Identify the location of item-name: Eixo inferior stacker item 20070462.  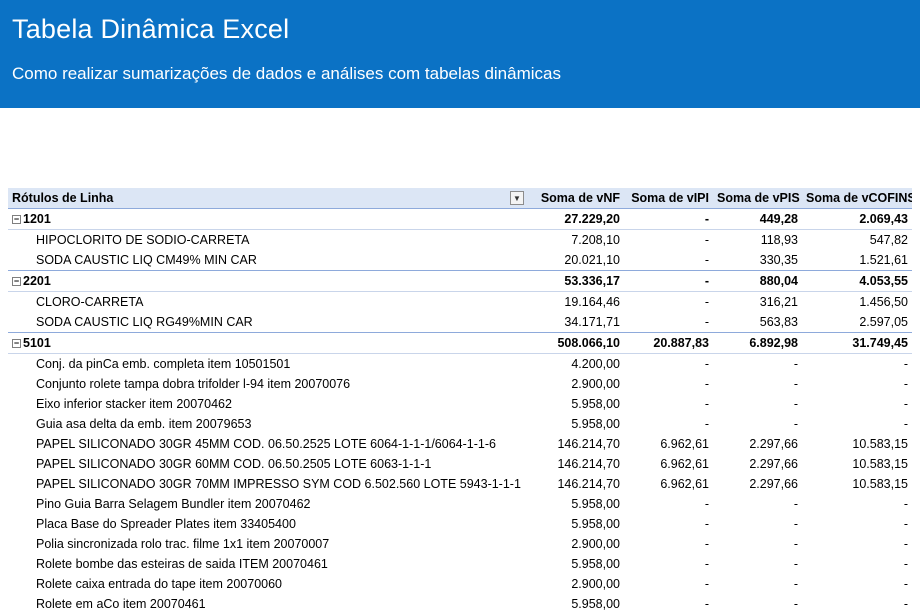
(268, 404).